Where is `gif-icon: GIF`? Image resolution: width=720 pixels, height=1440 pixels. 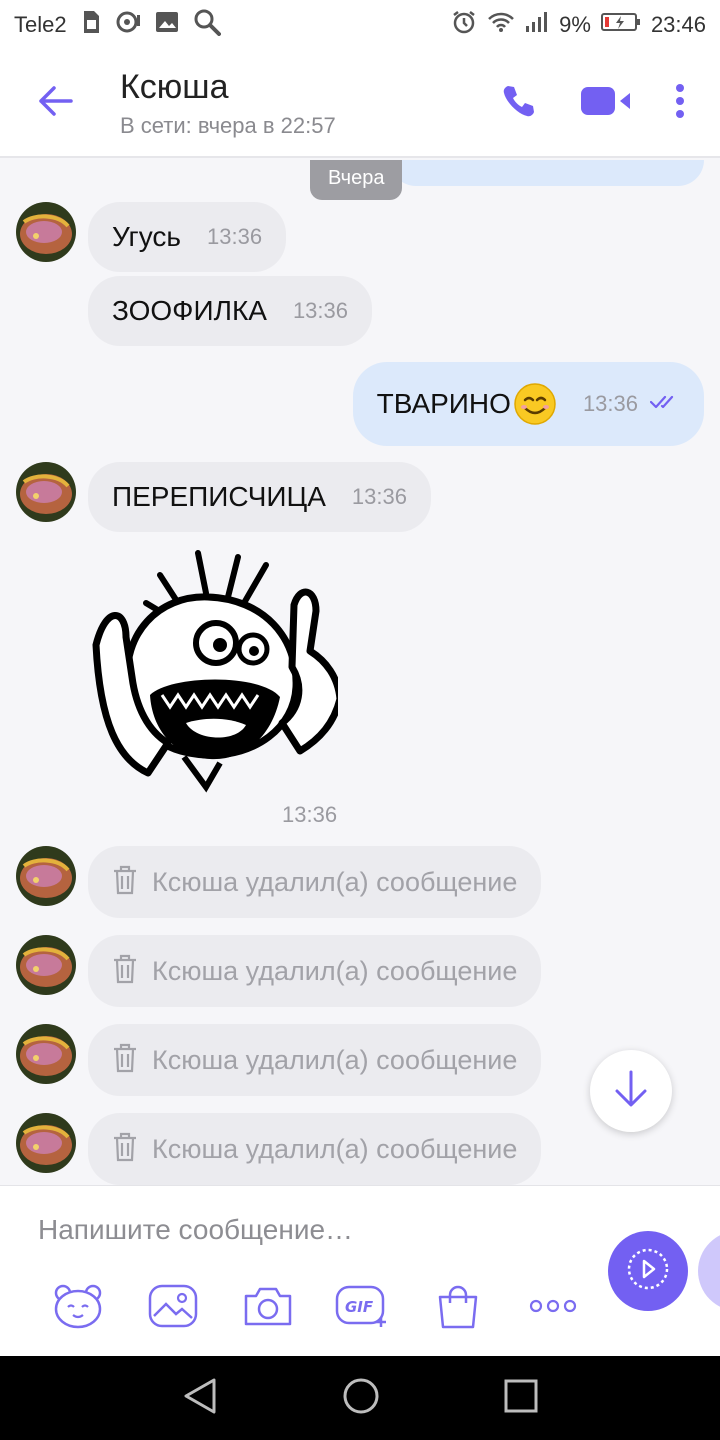 gif-icon: GIF is located at coordinates (363, 1308).